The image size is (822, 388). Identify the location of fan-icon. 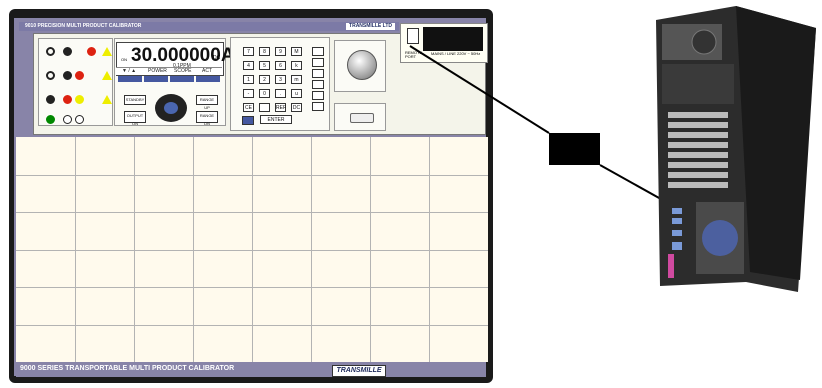
(720, 238).